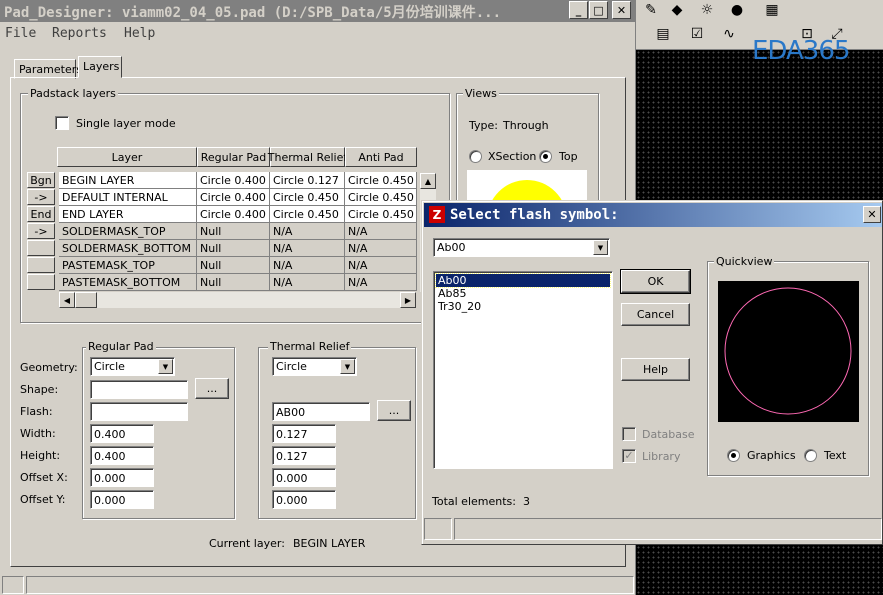 This screenshot has height=595, width=883. I want to click on toolbar-icon: ▦, so click(772, 10).